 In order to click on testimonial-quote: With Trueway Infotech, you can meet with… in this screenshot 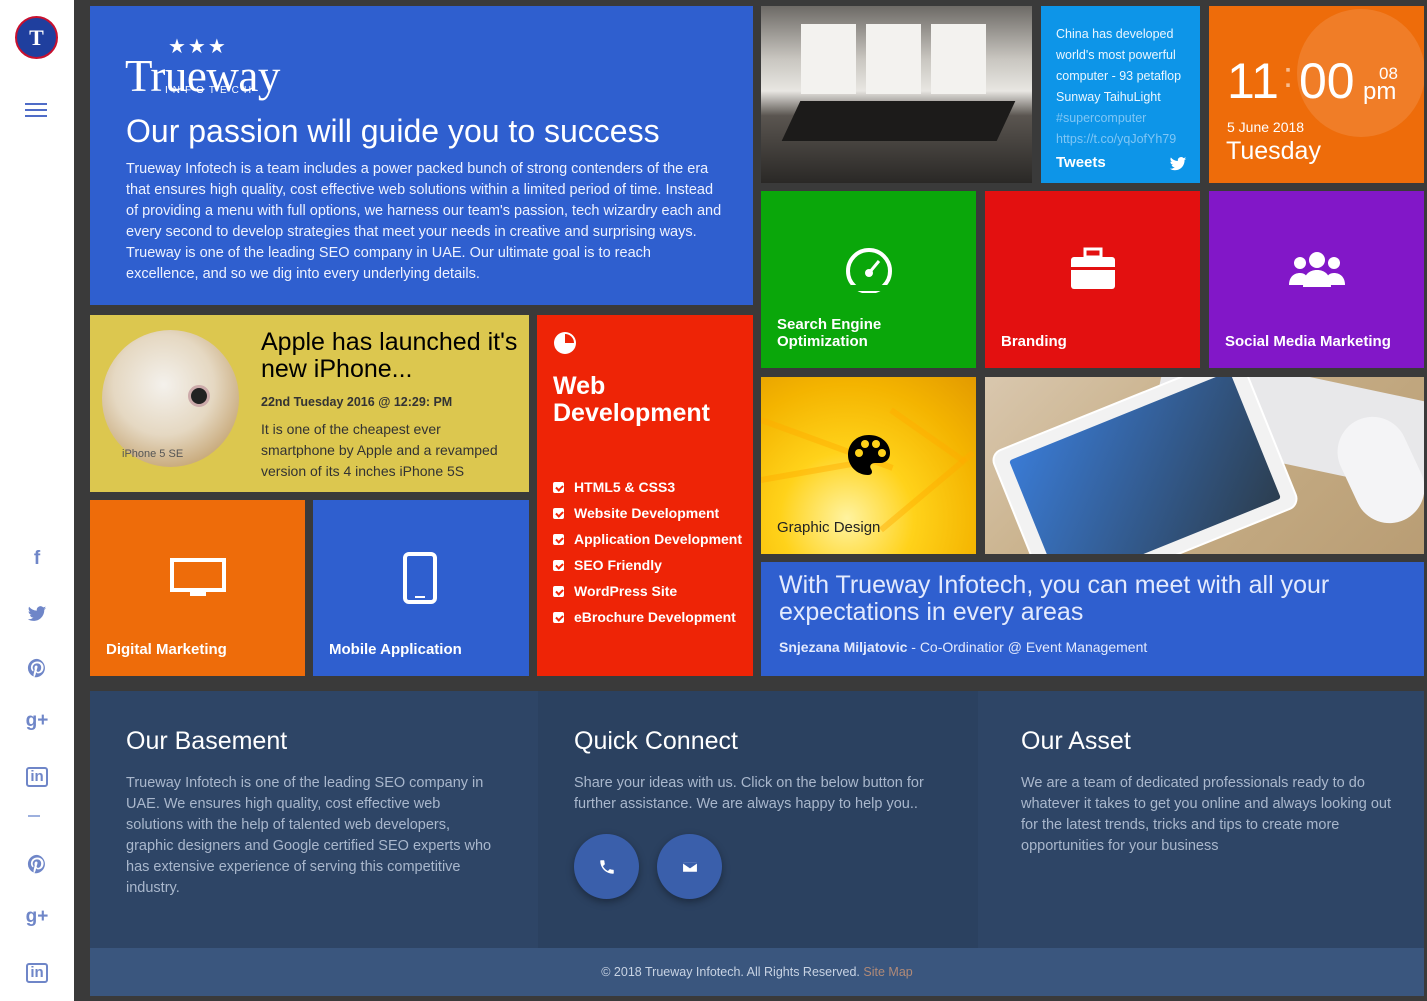, I will do `click(1054, 598)`.